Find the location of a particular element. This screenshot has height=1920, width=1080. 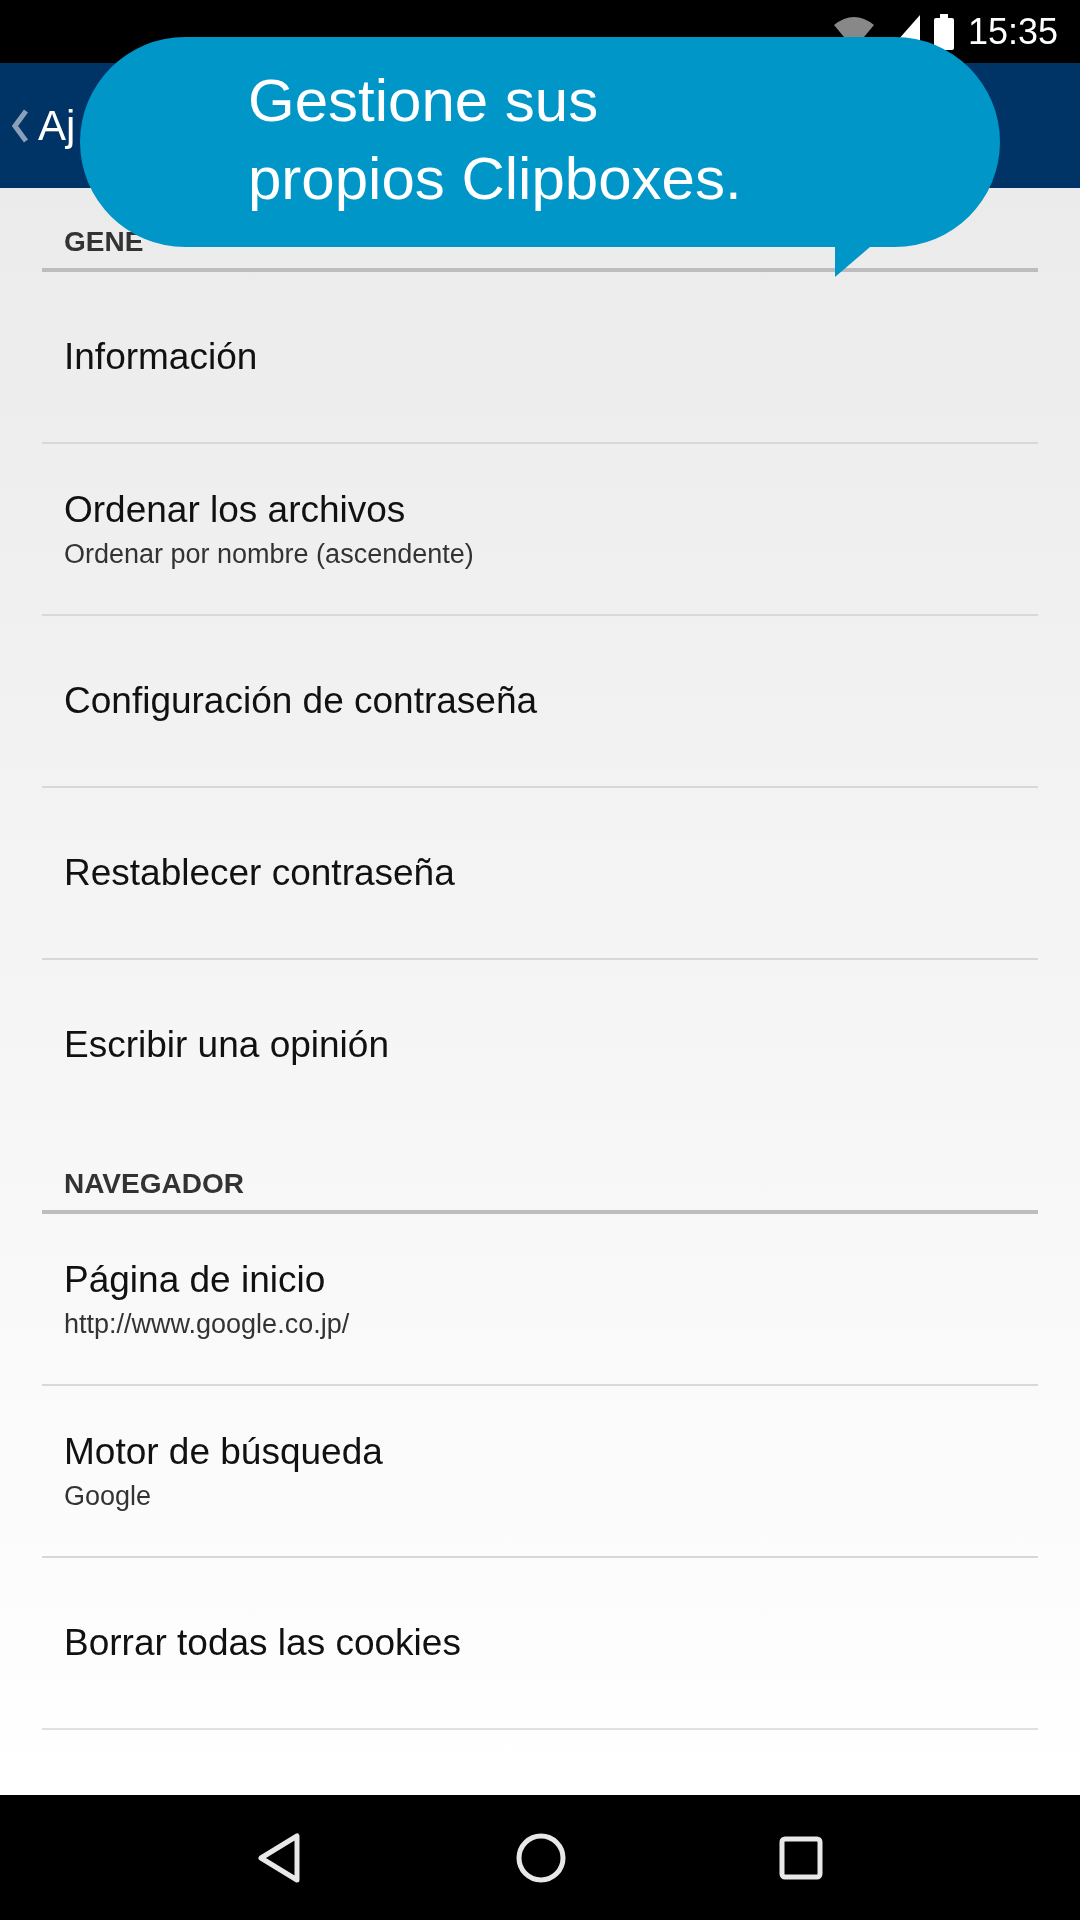

section-header: NAVEGADOR is located at coordinates (154, 1184).